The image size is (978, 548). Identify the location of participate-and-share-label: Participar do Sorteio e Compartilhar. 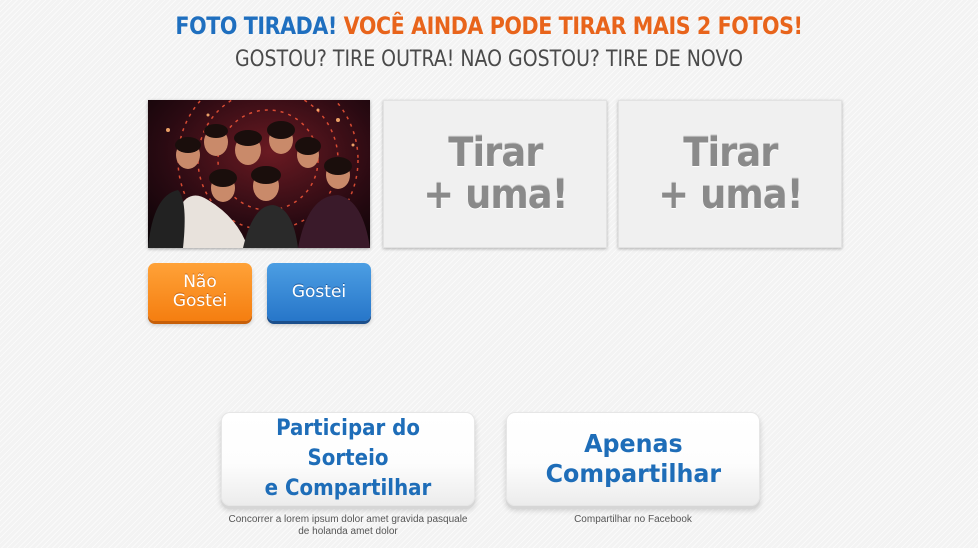
(348, 458).